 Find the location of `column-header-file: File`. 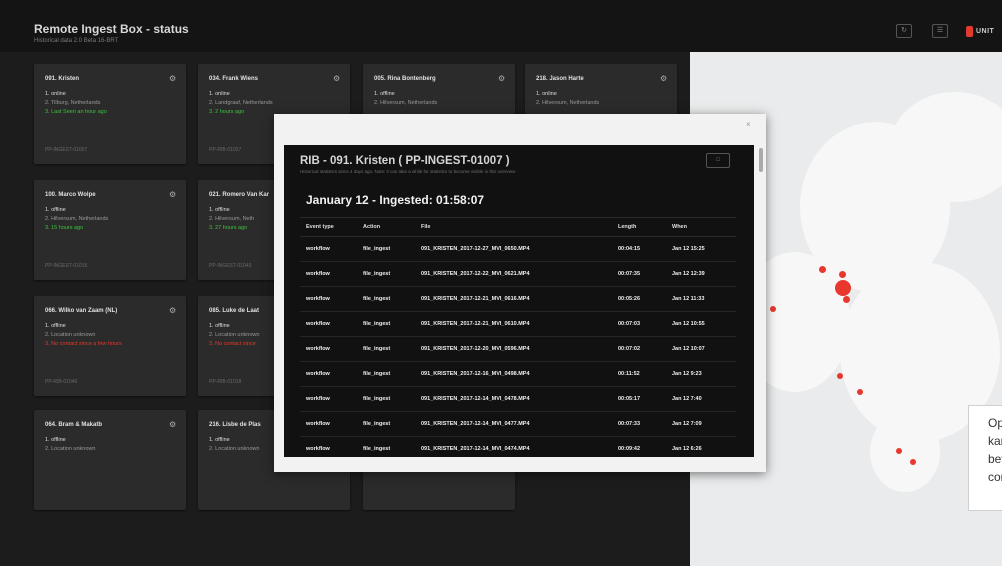

column-header-file: File is located at coordinates (425, 227).